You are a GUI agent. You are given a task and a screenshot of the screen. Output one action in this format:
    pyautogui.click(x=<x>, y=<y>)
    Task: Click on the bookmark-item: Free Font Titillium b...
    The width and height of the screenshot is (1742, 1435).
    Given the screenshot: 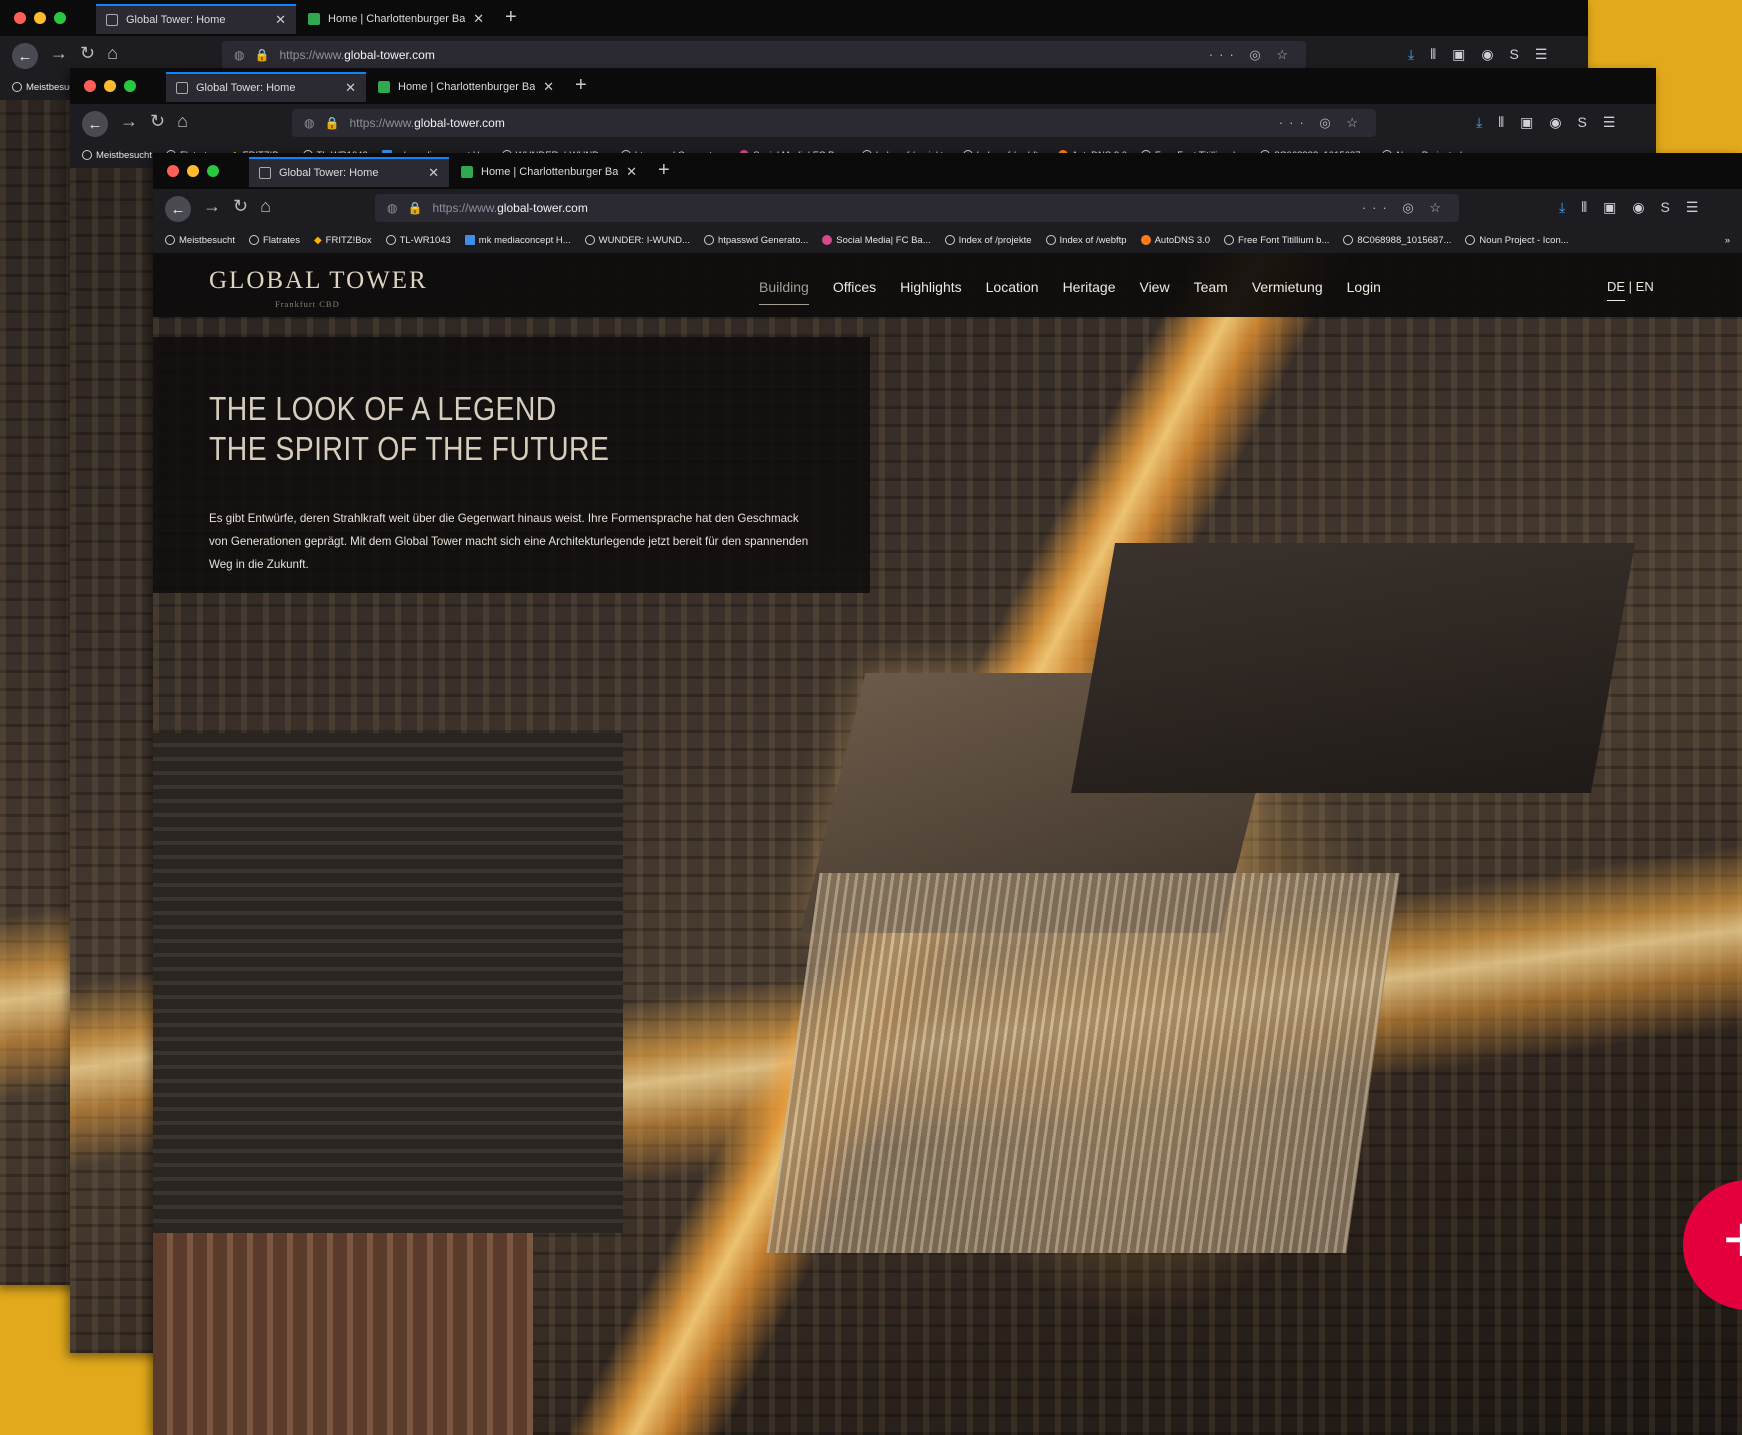 What is the action you would take?
    pyautogui.click(x=1276, y=240)
    